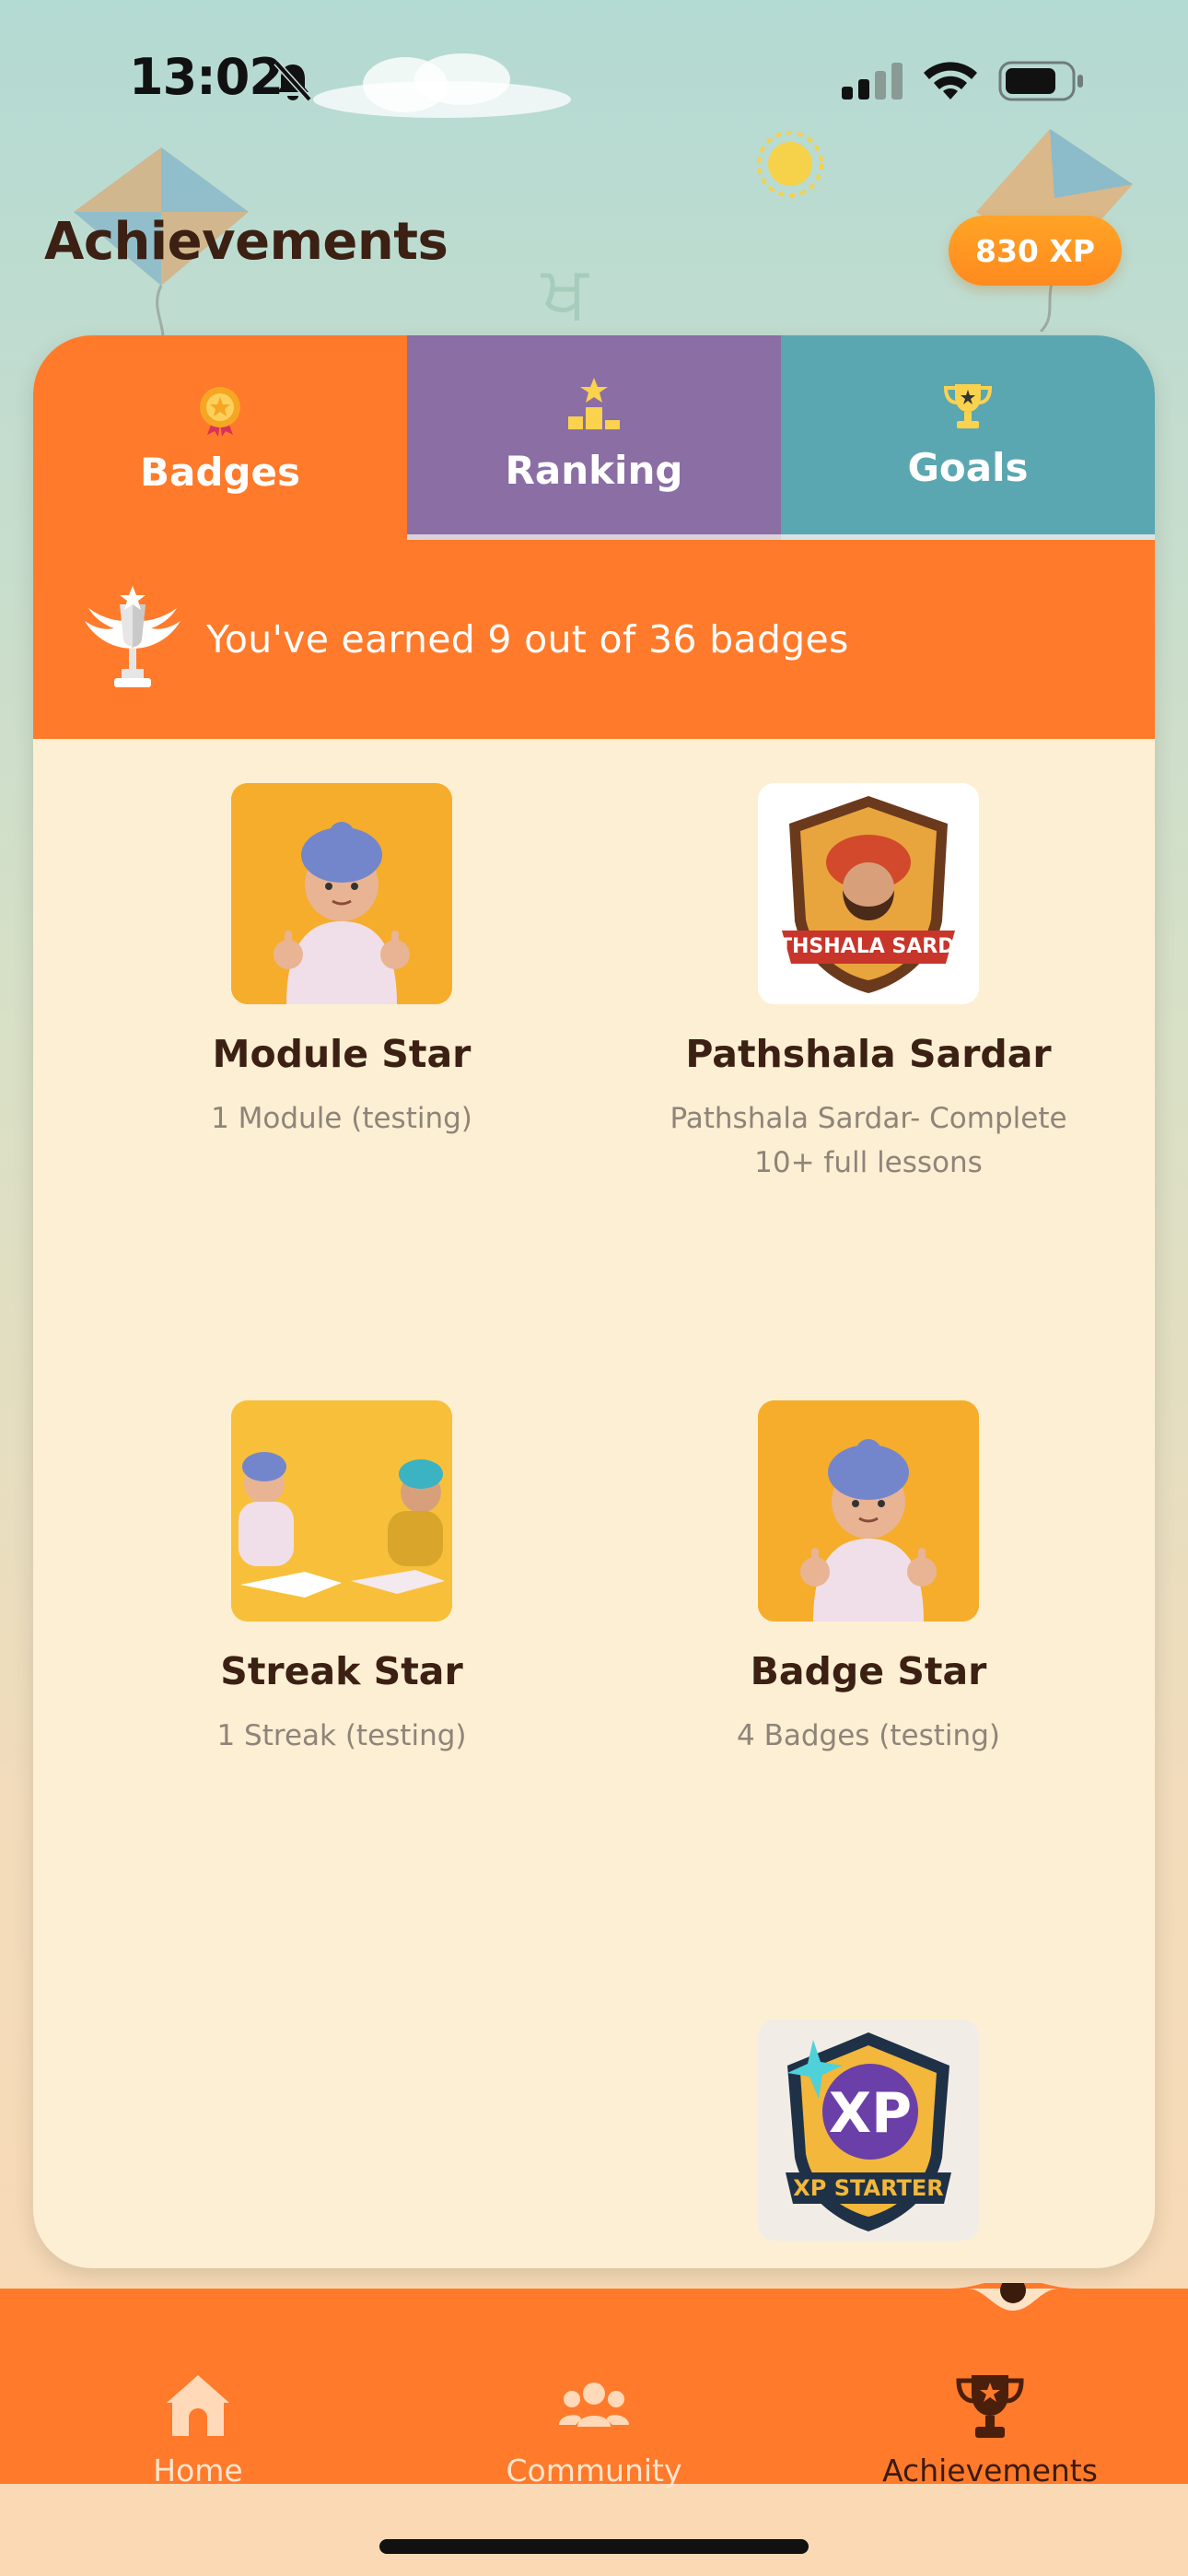  I want to click on badges-summary-banner: You've earned 9 out of 36 badges, so click(594, 639).